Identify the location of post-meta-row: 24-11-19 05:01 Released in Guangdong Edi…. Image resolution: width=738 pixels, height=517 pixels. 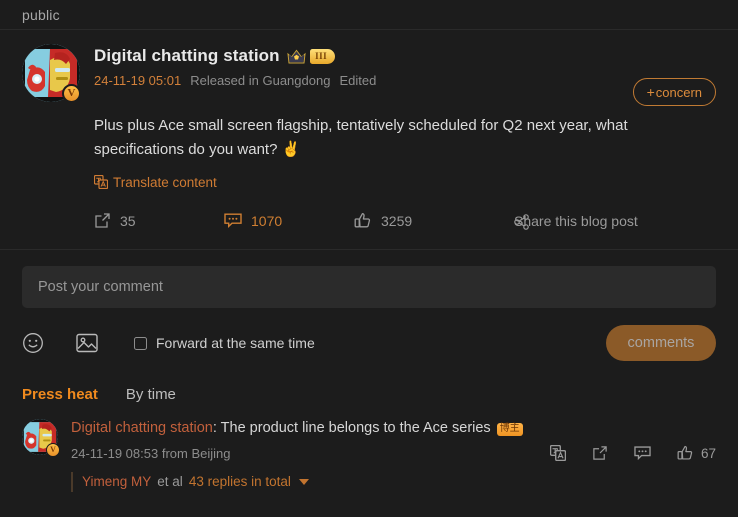
(405, 80).